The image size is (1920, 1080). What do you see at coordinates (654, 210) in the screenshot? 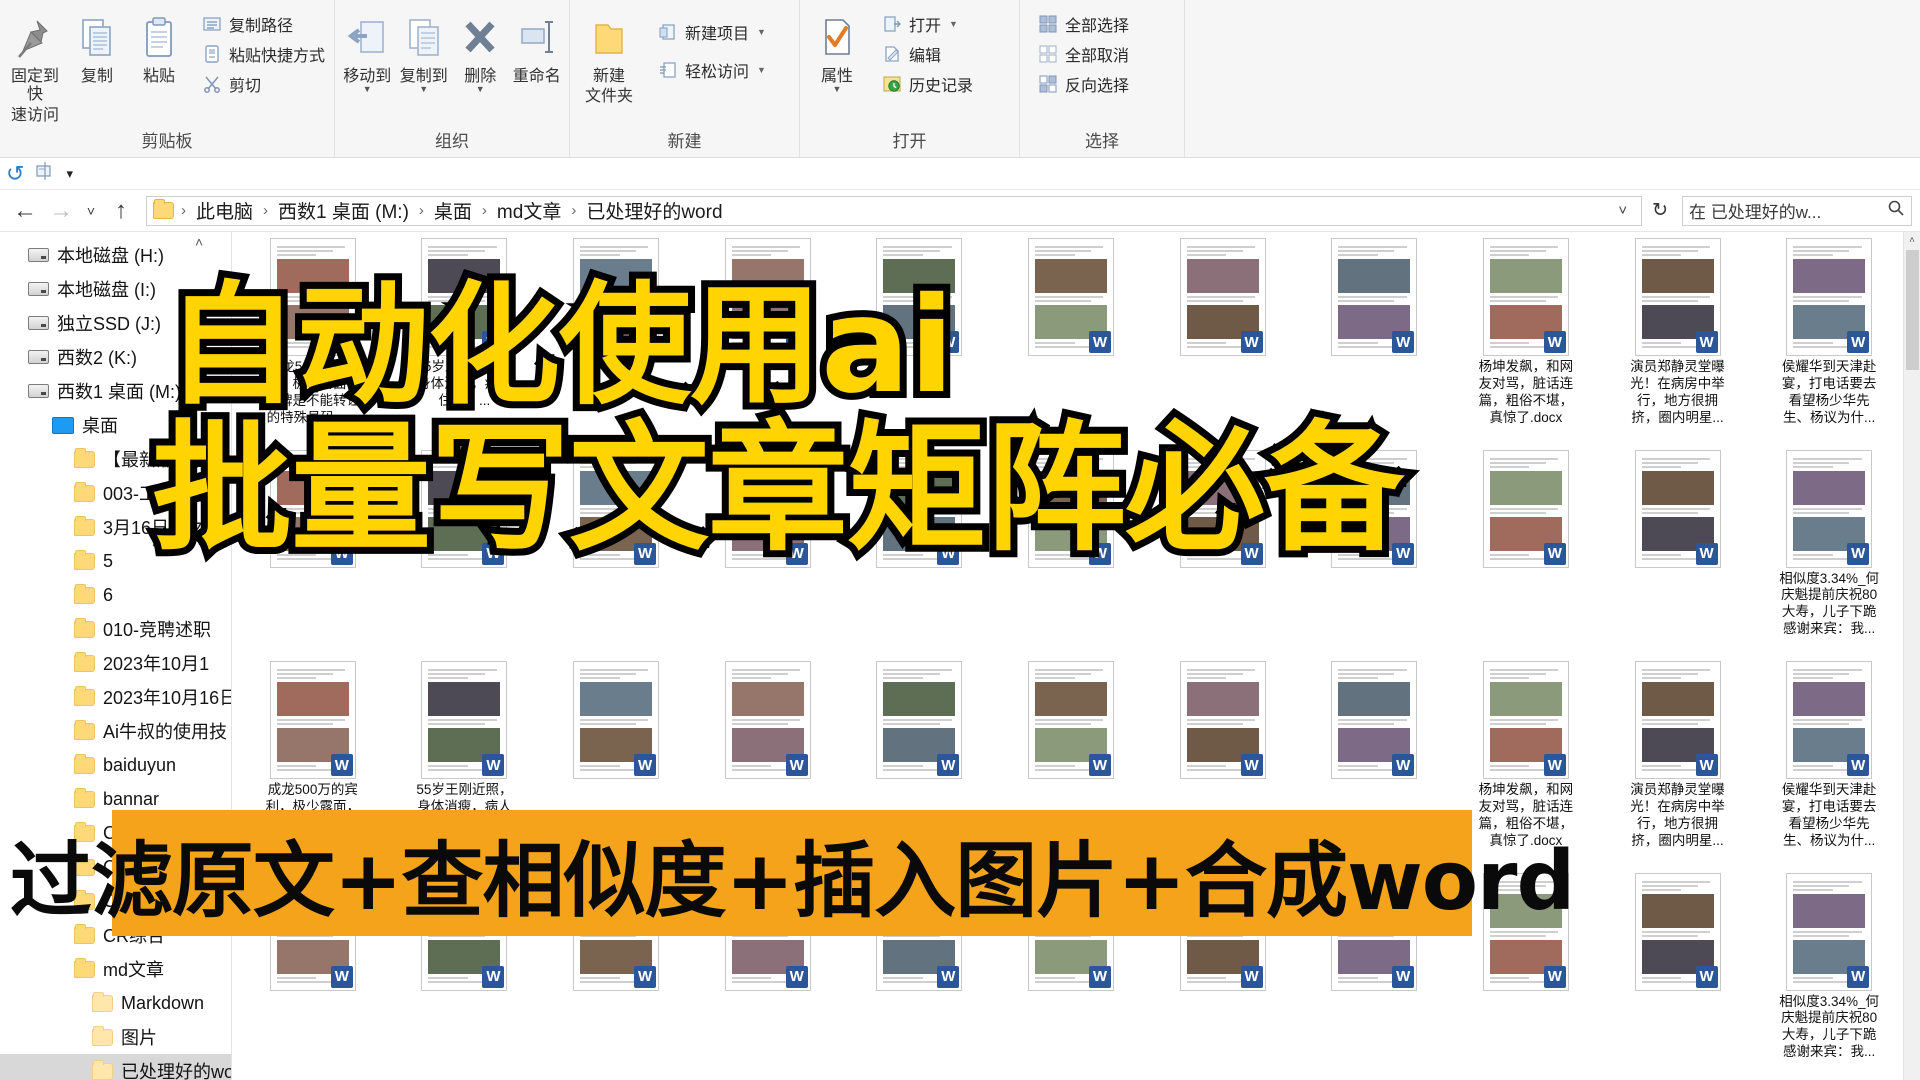
I see `breadcrumb-item-4: 已处理好的word` at bounding box center [654, 210].